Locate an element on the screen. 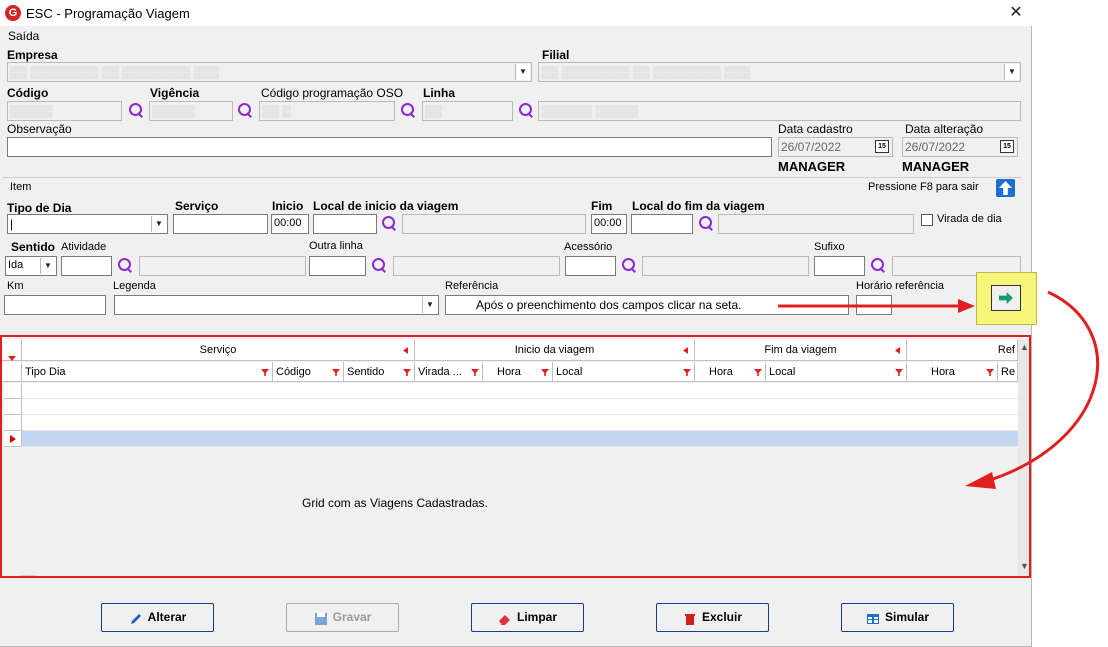  observacao-field is located at coordinates (389, 147).